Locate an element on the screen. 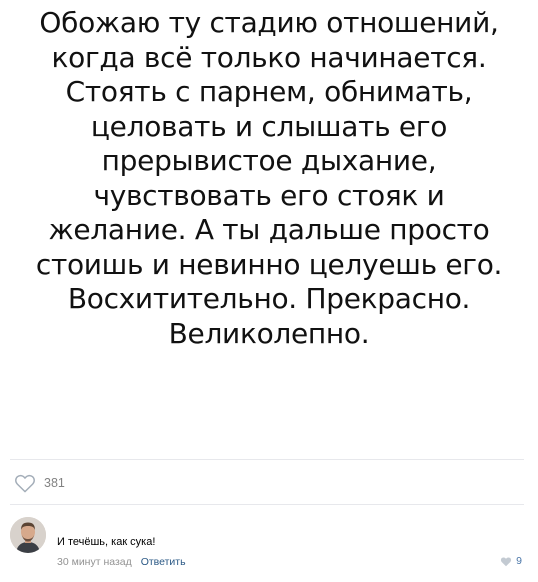 The image size is (538, 582). post-like-button: 381 is located at coordinates (39, 483).